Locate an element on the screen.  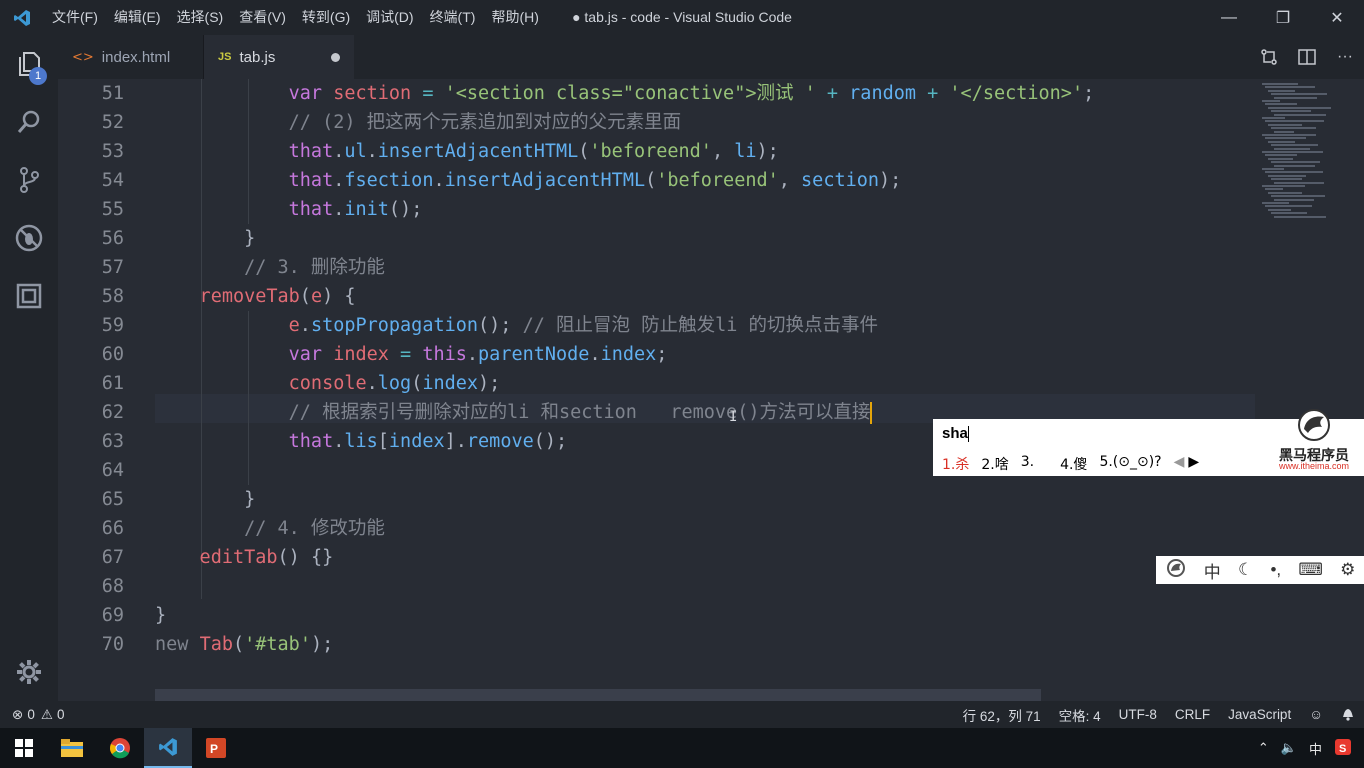
line-number: 55 is located at coordinates (112, 209).